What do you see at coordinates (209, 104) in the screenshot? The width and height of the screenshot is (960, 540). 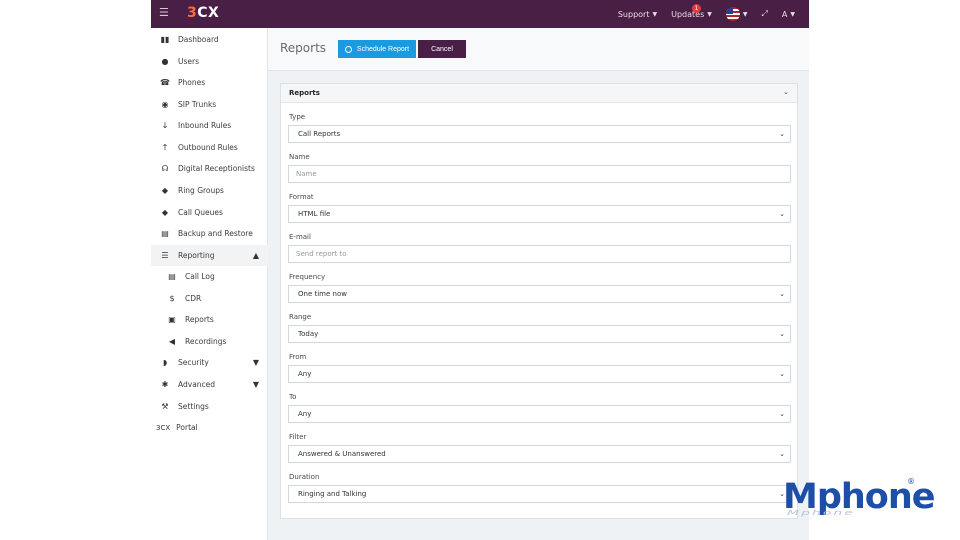 I see `sidebar-item-sip-trunks: ◉ SIP Trunks` at bounding box center [209, 104].